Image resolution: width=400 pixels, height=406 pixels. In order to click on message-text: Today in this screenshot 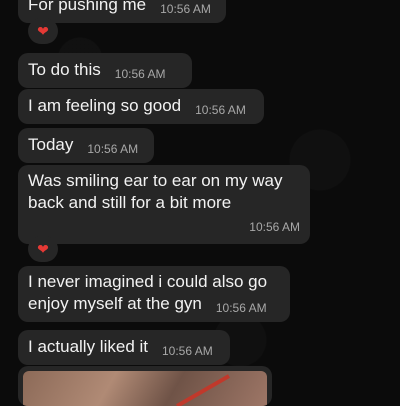, I will do `click(51, 144)`.